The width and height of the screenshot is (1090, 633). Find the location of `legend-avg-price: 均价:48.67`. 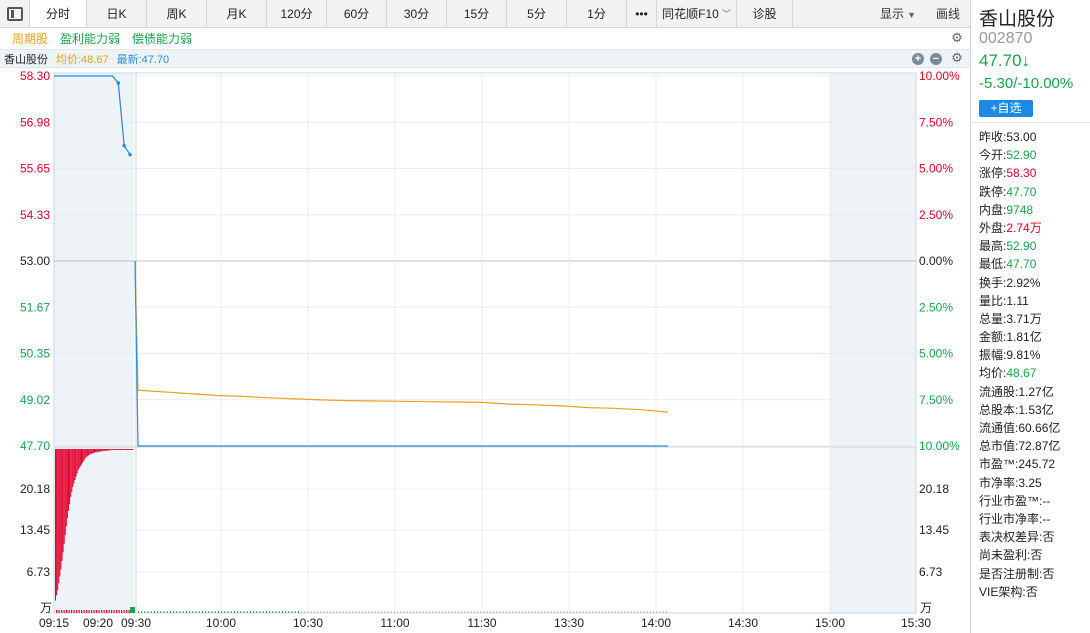

legend-avg-price: 均价:48.67 is located at coordinates (82, 59).